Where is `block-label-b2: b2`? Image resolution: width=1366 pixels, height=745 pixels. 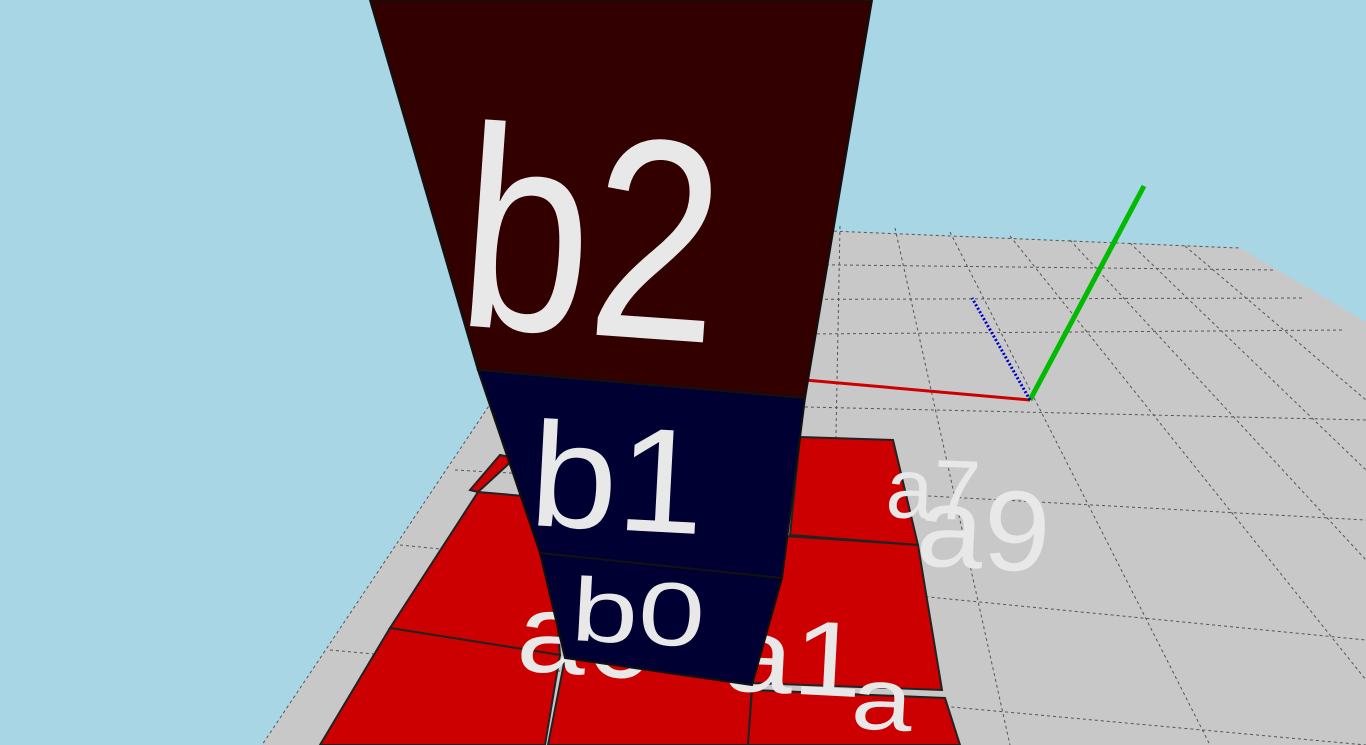
block-label-b2: b2 is located at coordinates (592, 235).